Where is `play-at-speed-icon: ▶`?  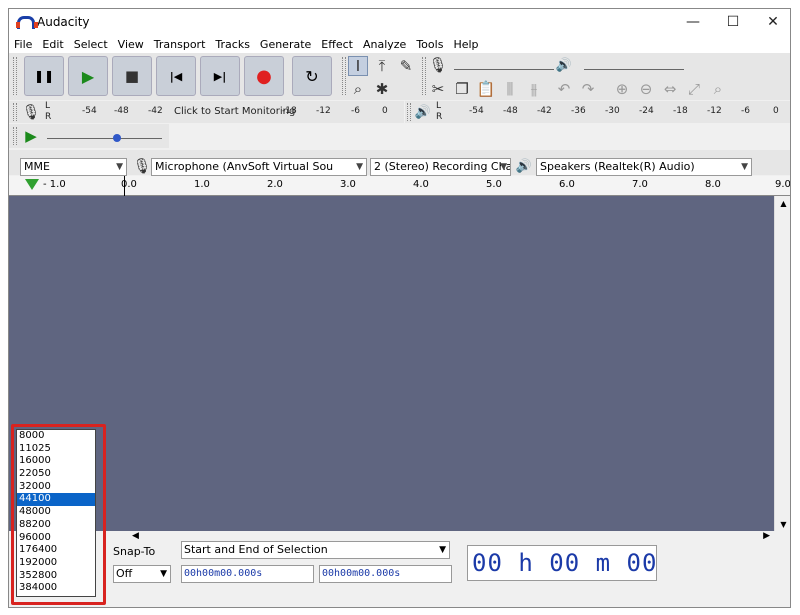 play-at-speed-icon: ▶ is located at coordinates (31, 136).